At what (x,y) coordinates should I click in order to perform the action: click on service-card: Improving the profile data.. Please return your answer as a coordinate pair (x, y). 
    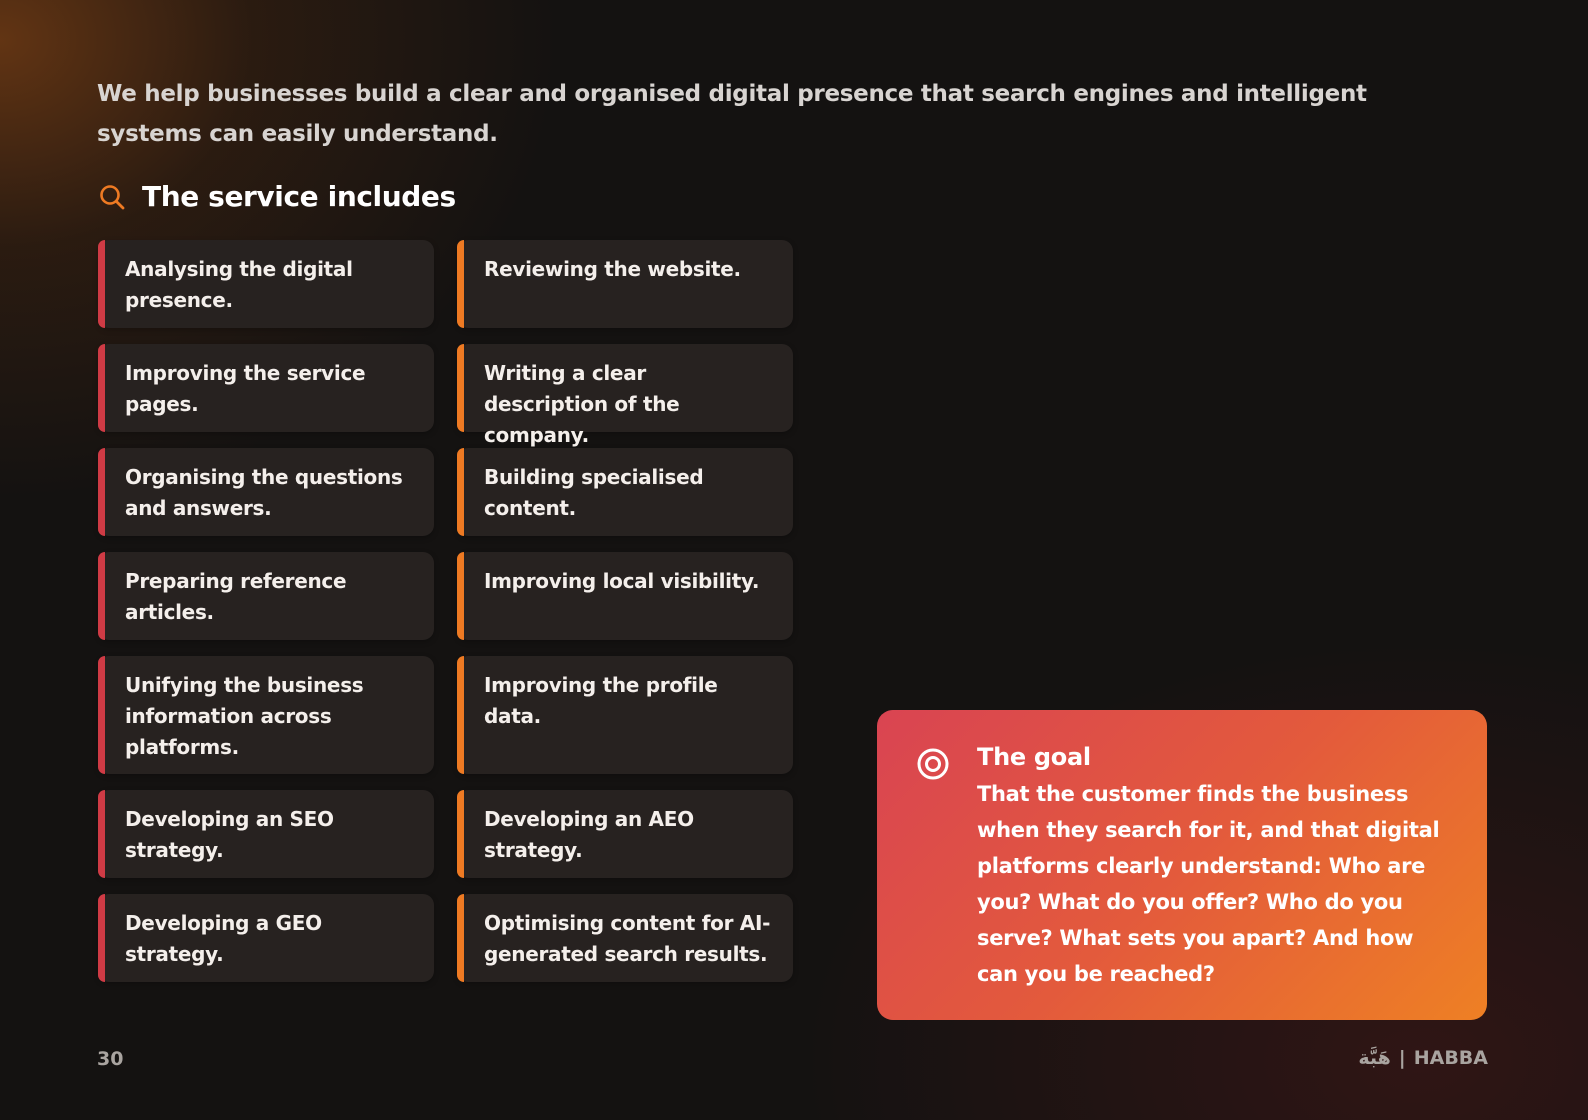
    Looking at the image, I should click on (625, 715).